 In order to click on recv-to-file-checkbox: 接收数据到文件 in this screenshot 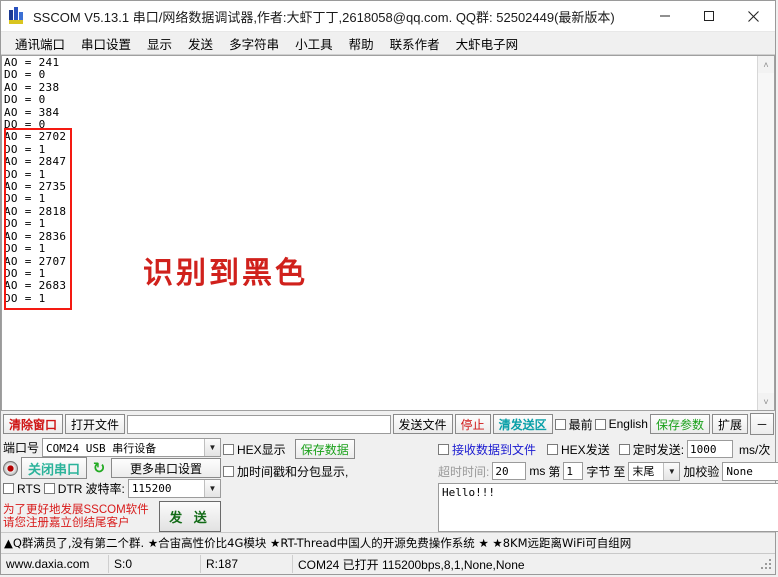, I will do `click(487, 449)`.